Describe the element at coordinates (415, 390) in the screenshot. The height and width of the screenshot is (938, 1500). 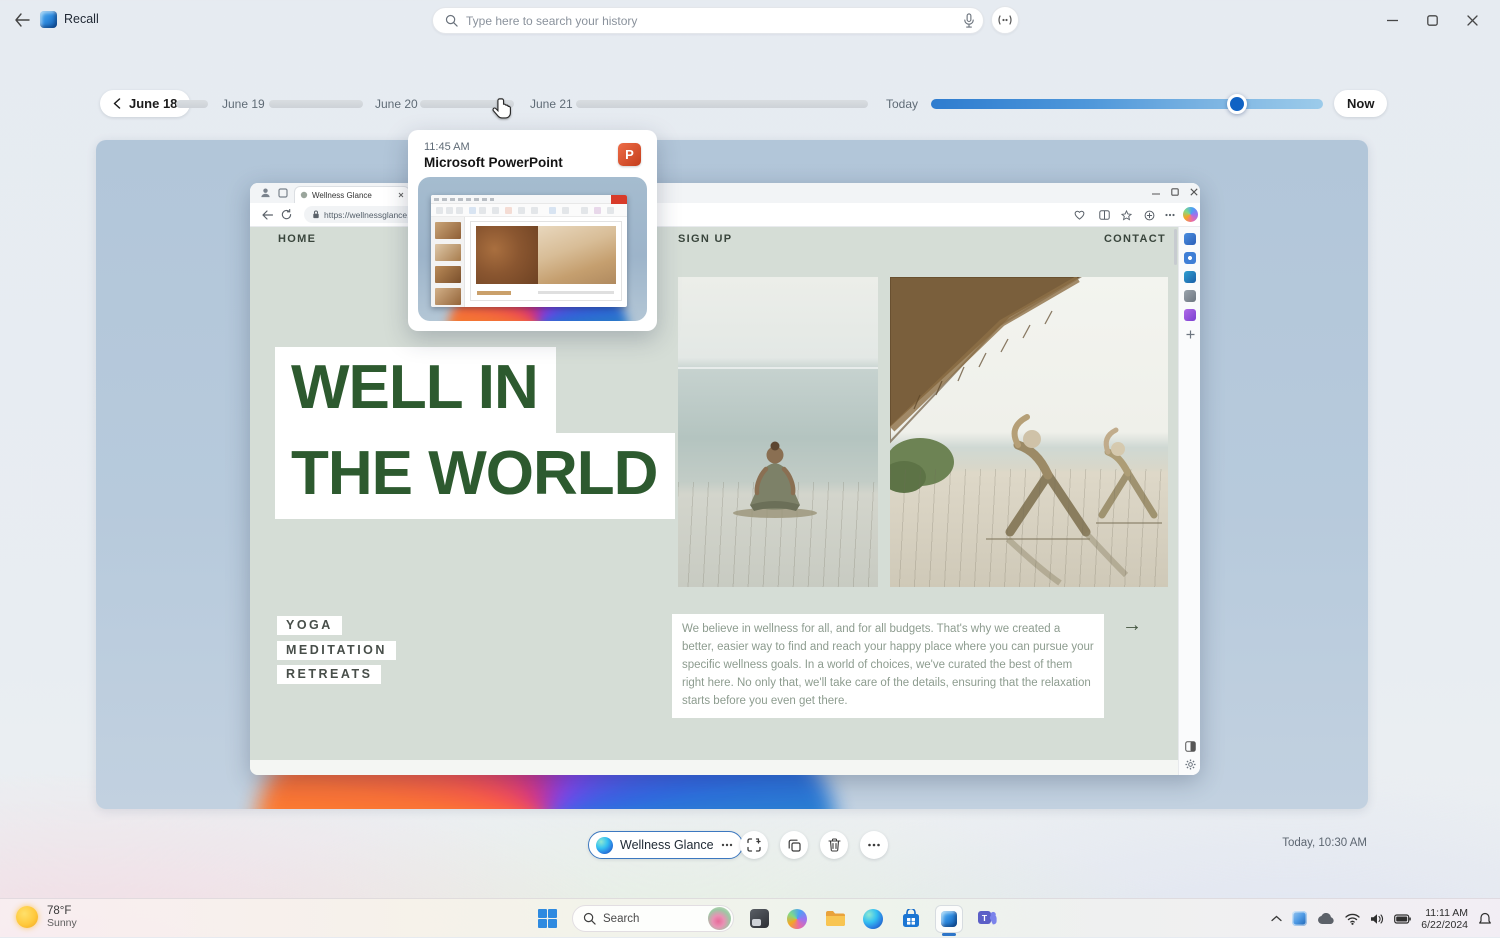
I see `hero-heading-line1: WELL IN` at that location.